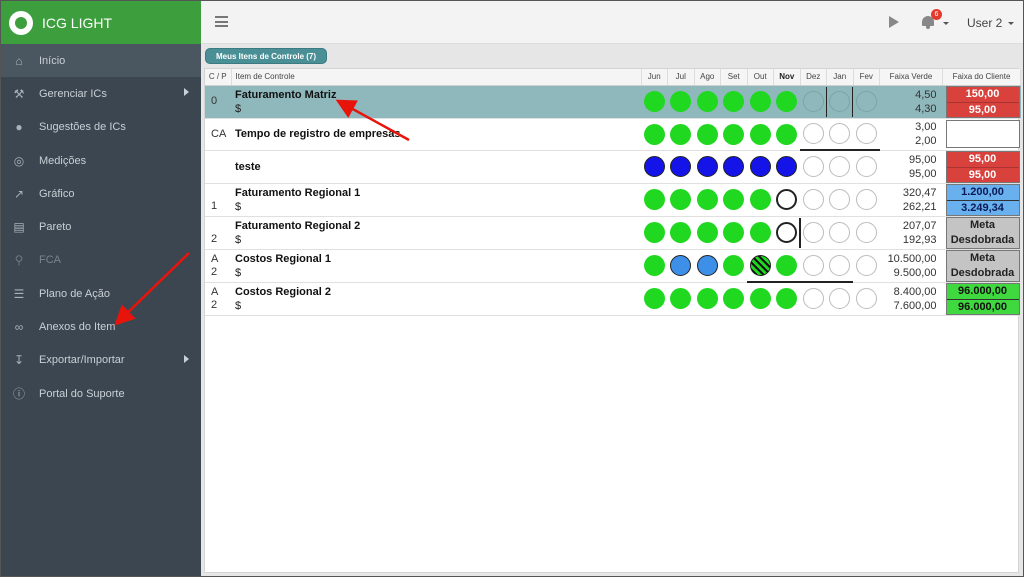 The image size is (1024, 577). Describe the element at coordinates (298, 192) in the screenshot. I see `item-name: Faturamento Regional 1` at that location.